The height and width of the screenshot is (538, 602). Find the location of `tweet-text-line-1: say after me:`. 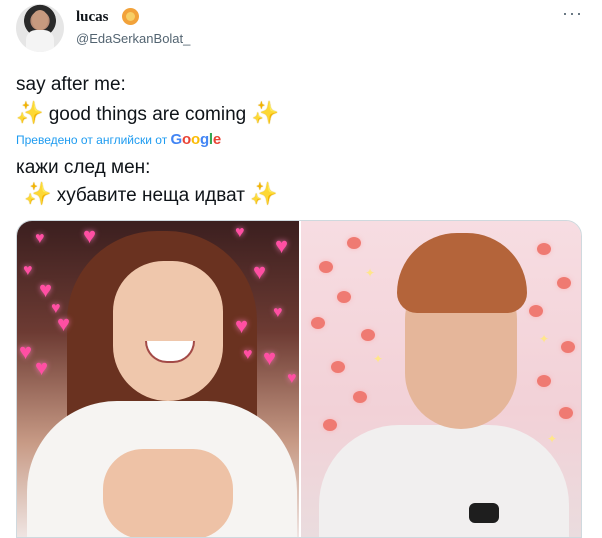

tweet-text-line-1: say after me: is located at coordinates (71, 84).